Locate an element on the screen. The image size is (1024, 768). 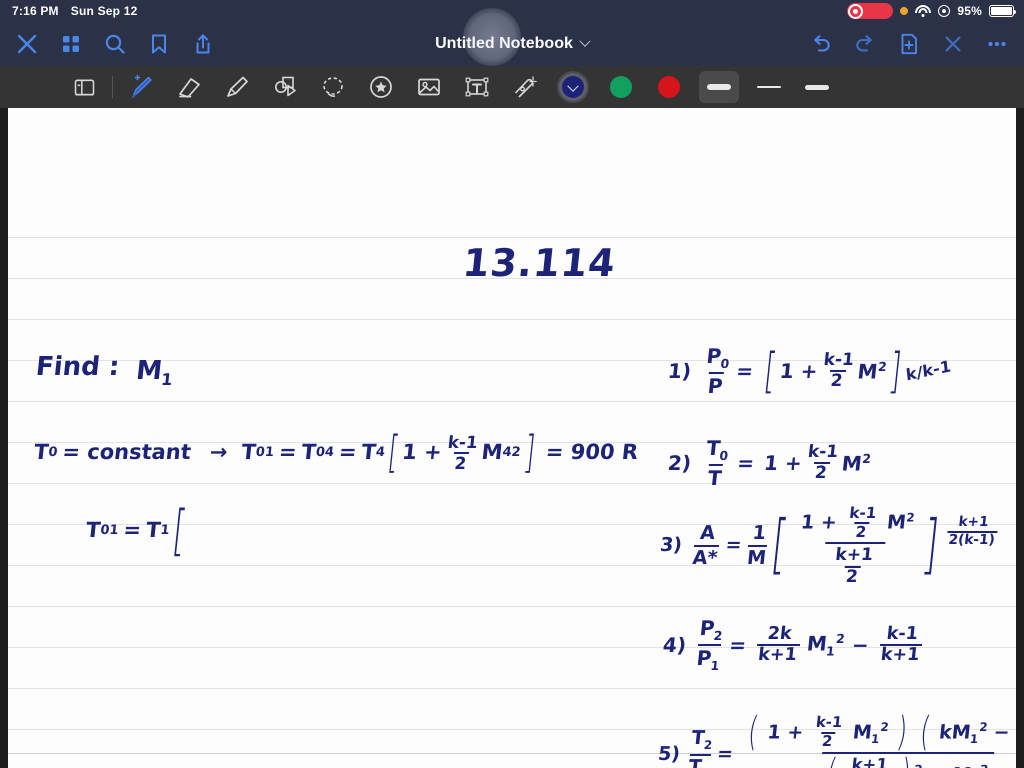
formula-1: 1) P0 P = [ 1 + k-1 2 M2 ] k/k-1 is located at coordinates (809, 370).